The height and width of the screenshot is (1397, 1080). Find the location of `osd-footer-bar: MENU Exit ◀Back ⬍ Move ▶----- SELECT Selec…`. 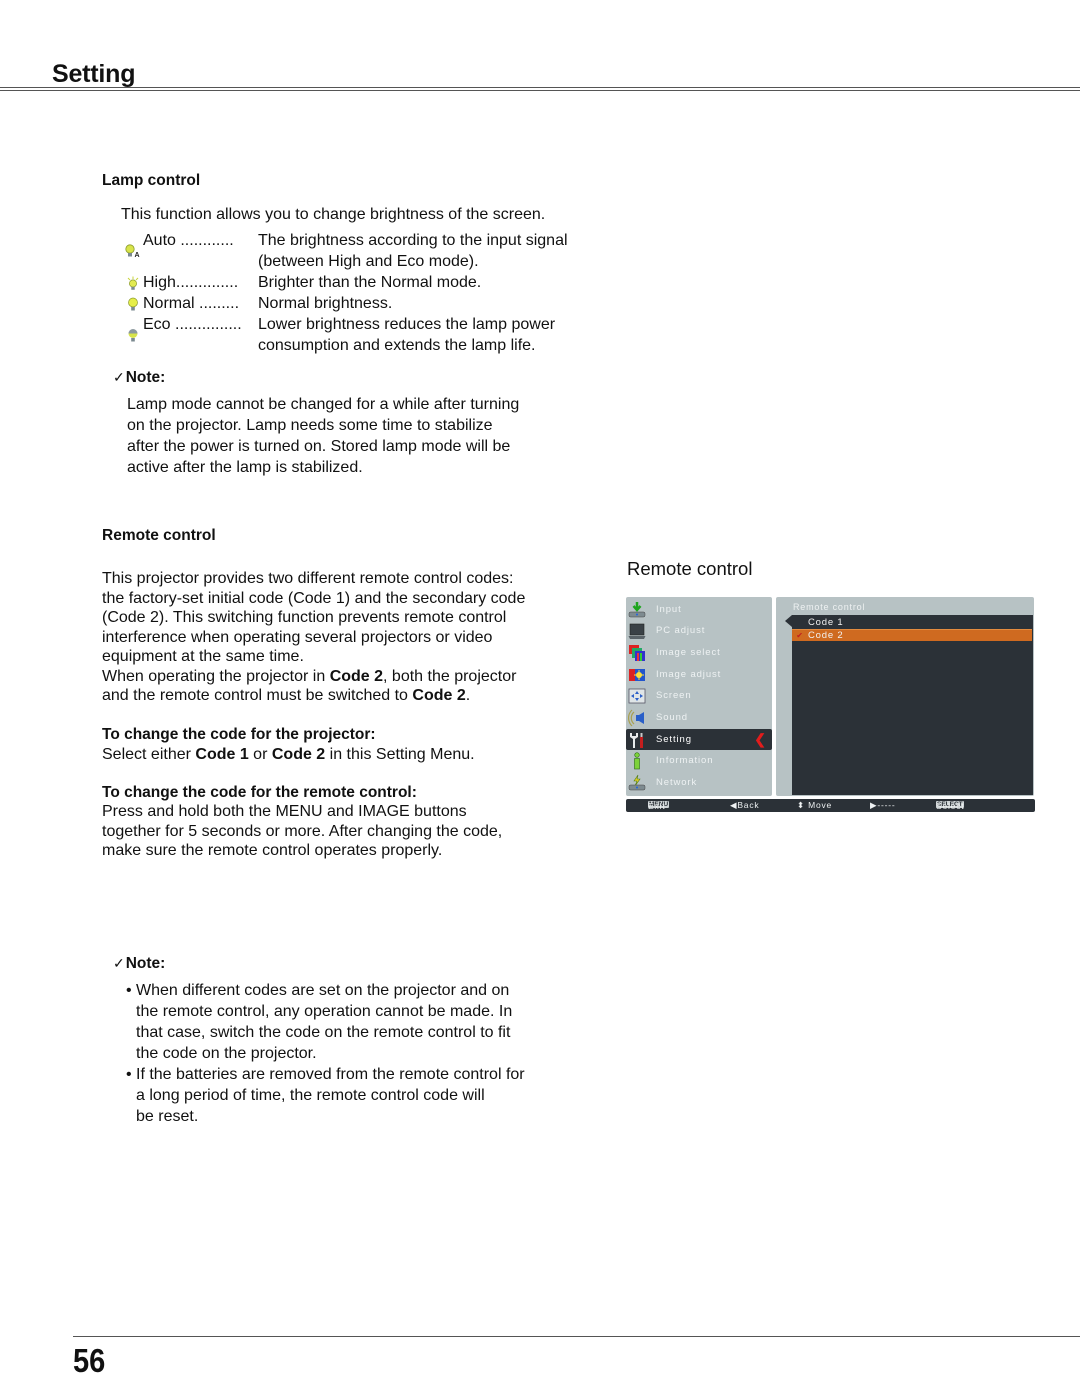

osd-footer-bar: MENU Exit ◀Back ⬍ Move ▶----- SELECT Selec… is located at coordinates (830, 805).